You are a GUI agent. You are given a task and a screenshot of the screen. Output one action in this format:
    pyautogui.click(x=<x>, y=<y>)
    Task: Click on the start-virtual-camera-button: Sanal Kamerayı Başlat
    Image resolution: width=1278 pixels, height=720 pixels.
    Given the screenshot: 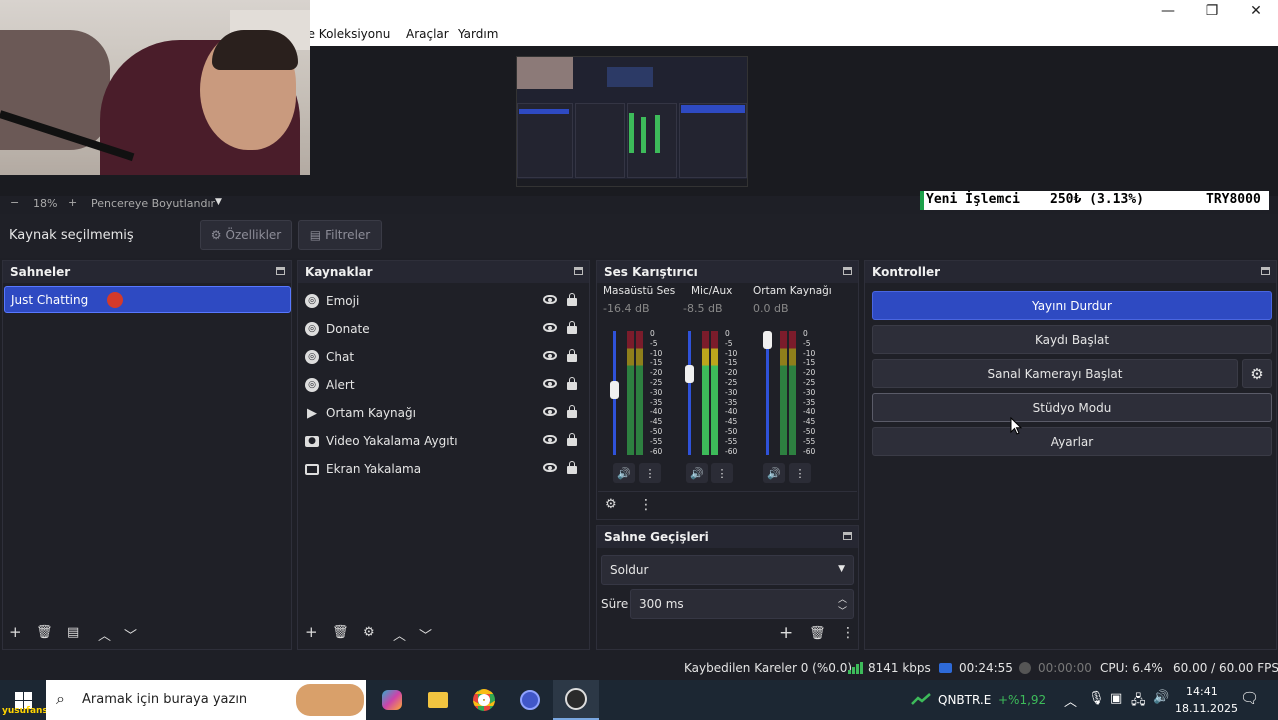 What is the action you would take?
    pyautogui.click(x=1055, y=373)
    